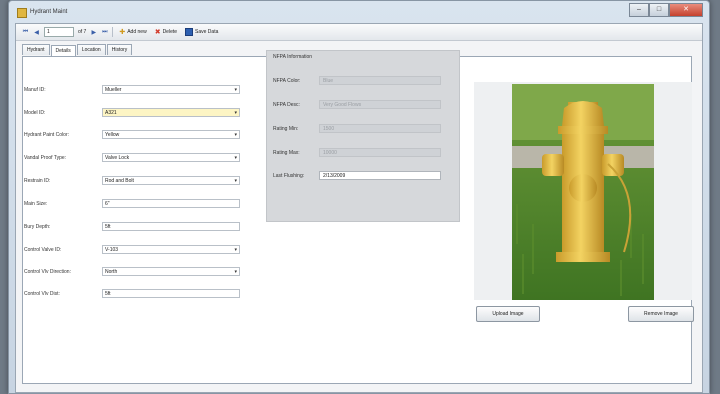  I want to click on form-row-vandal: Vandal Proof Type: Valve Lock ▾, so click(132, 157).